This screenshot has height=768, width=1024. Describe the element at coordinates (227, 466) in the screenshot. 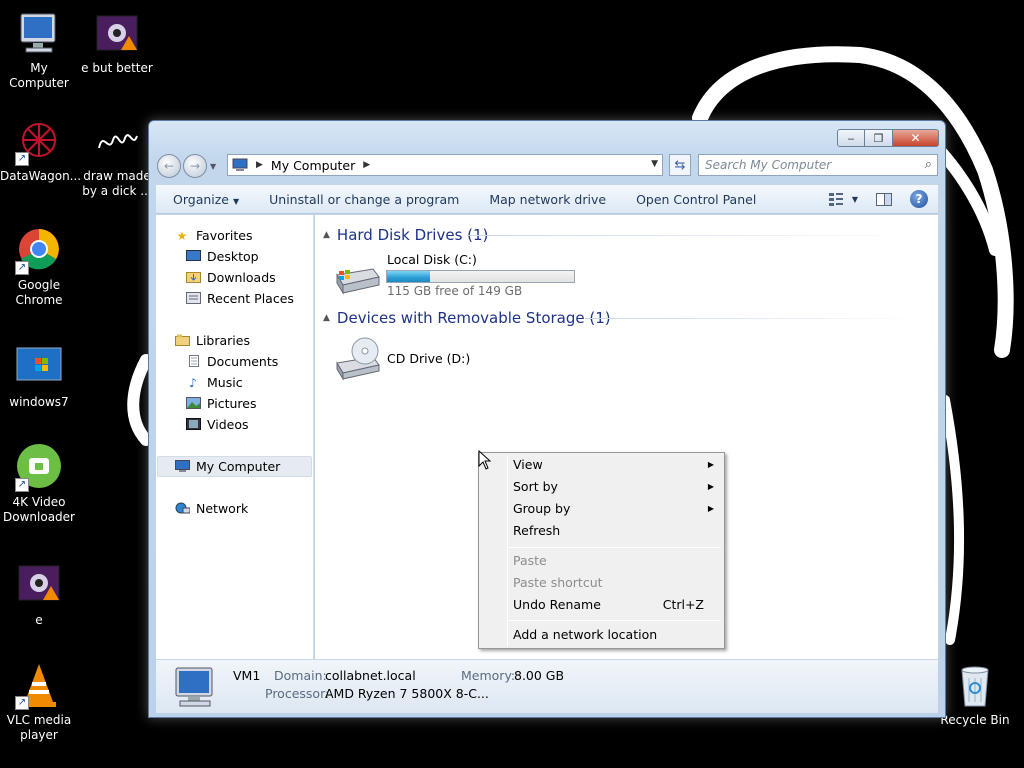

I see `nav-my-computer: My Computer` at that location.